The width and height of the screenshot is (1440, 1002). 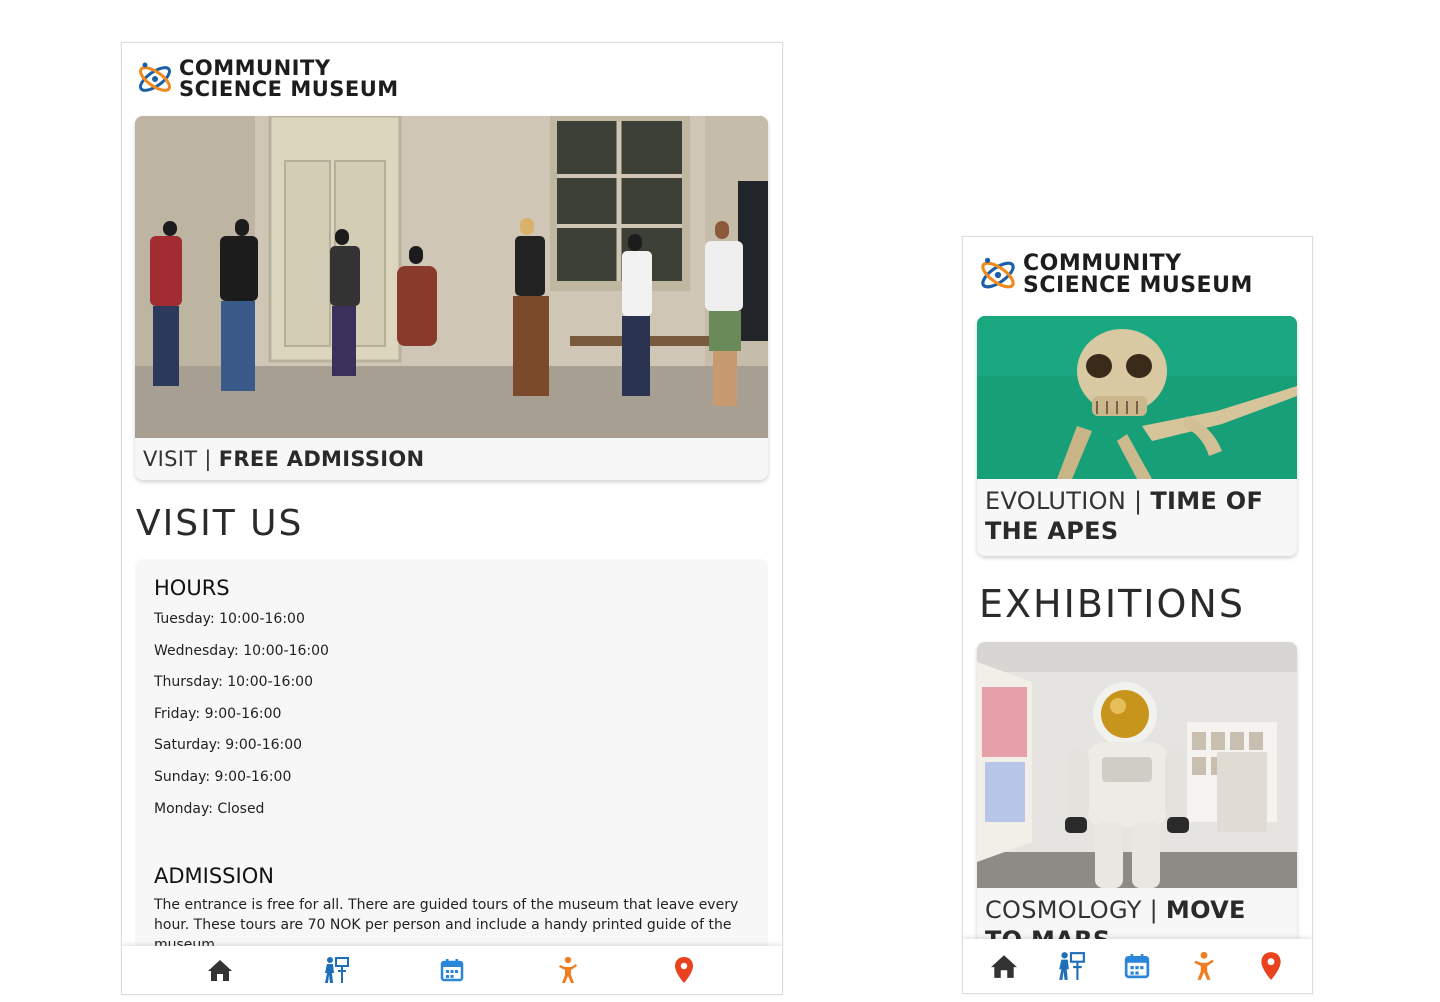 What do you see at coordinates (181, 459) in the screenshot?
I see `caption-category: VISIT |` at bounding box center [181, 459].